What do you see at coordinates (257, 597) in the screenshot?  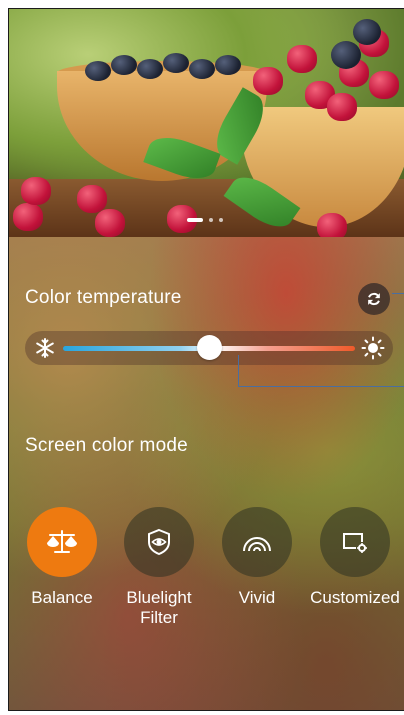 I see `mode-label: Vivid` at bounding box center [257, 597].